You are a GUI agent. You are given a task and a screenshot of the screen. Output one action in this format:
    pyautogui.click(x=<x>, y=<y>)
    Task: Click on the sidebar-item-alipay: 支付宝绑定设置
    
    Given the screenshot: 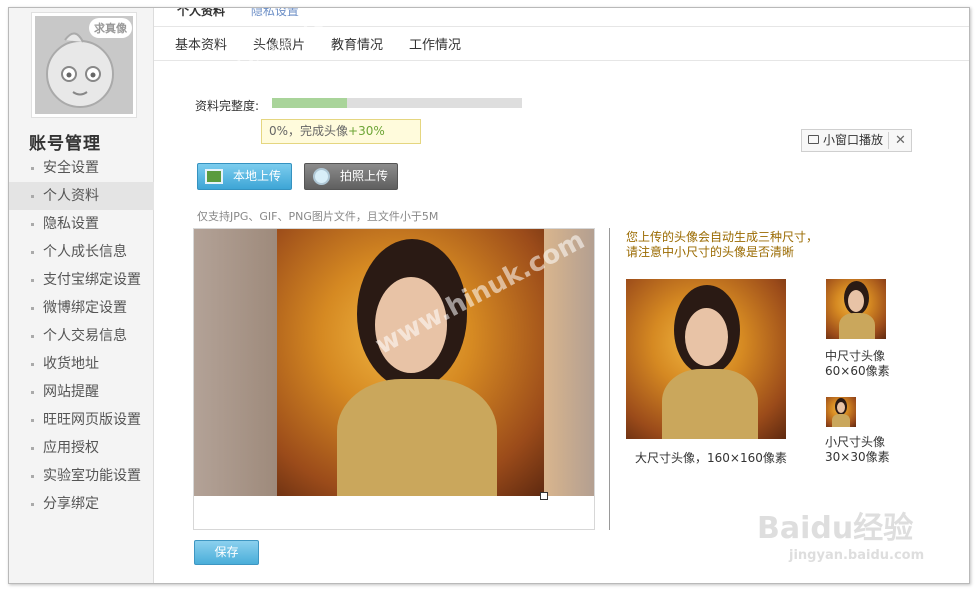 What is the action you would take?
    pyautogui.click(x=81, y=280)
    